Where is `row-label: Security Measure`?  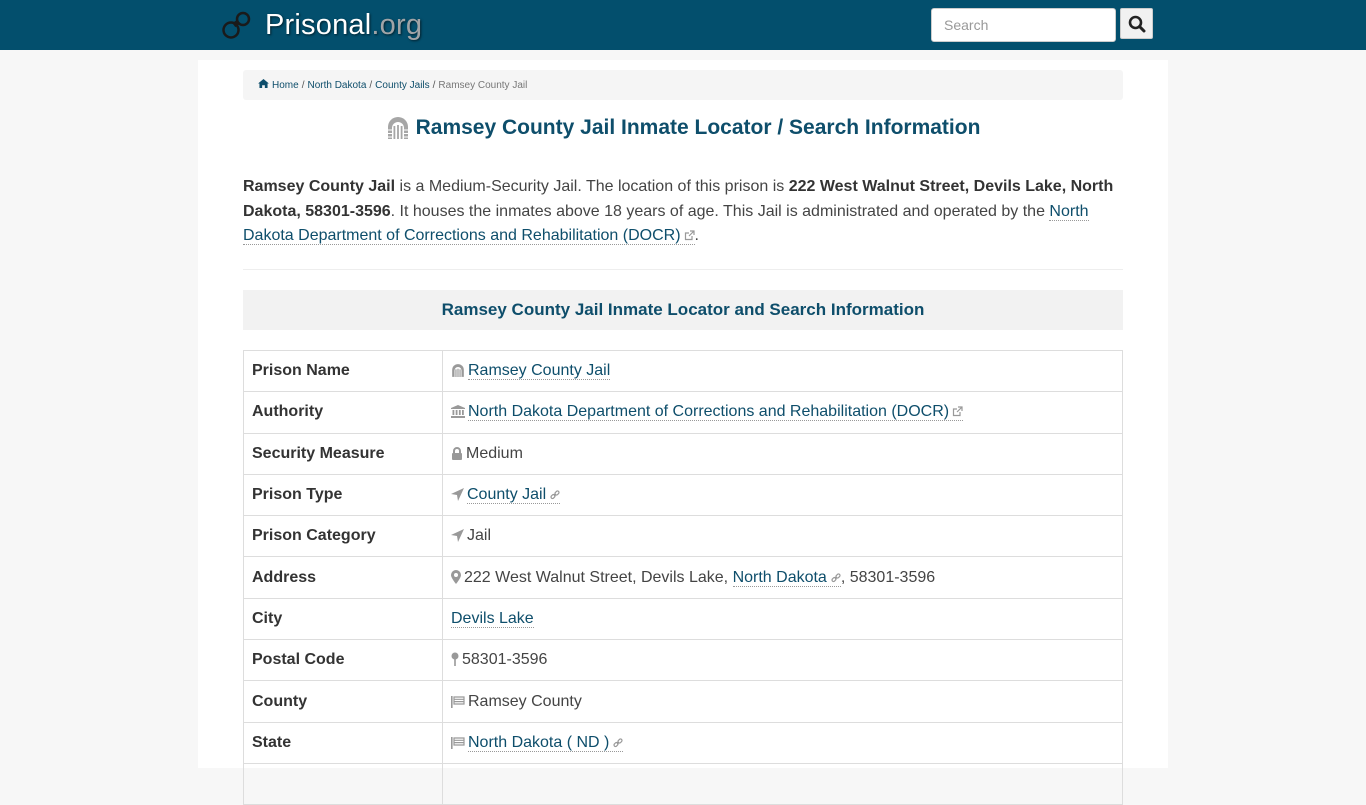 row-label: Security Measure is located at coordinates (343, 453).